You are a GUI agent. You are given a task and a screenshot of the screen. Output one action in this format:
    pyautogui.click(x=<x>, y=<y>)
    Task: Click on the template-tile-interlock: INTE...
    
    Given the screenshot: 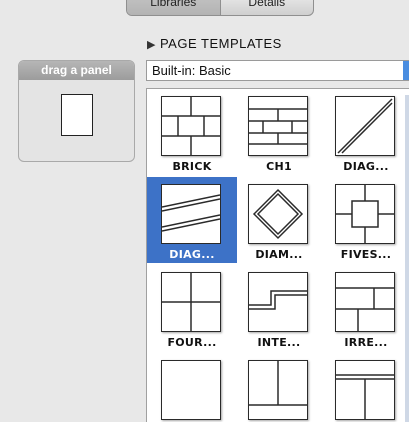 What is the action you would take?
    pyautogui.click(x=279, y=308)
    